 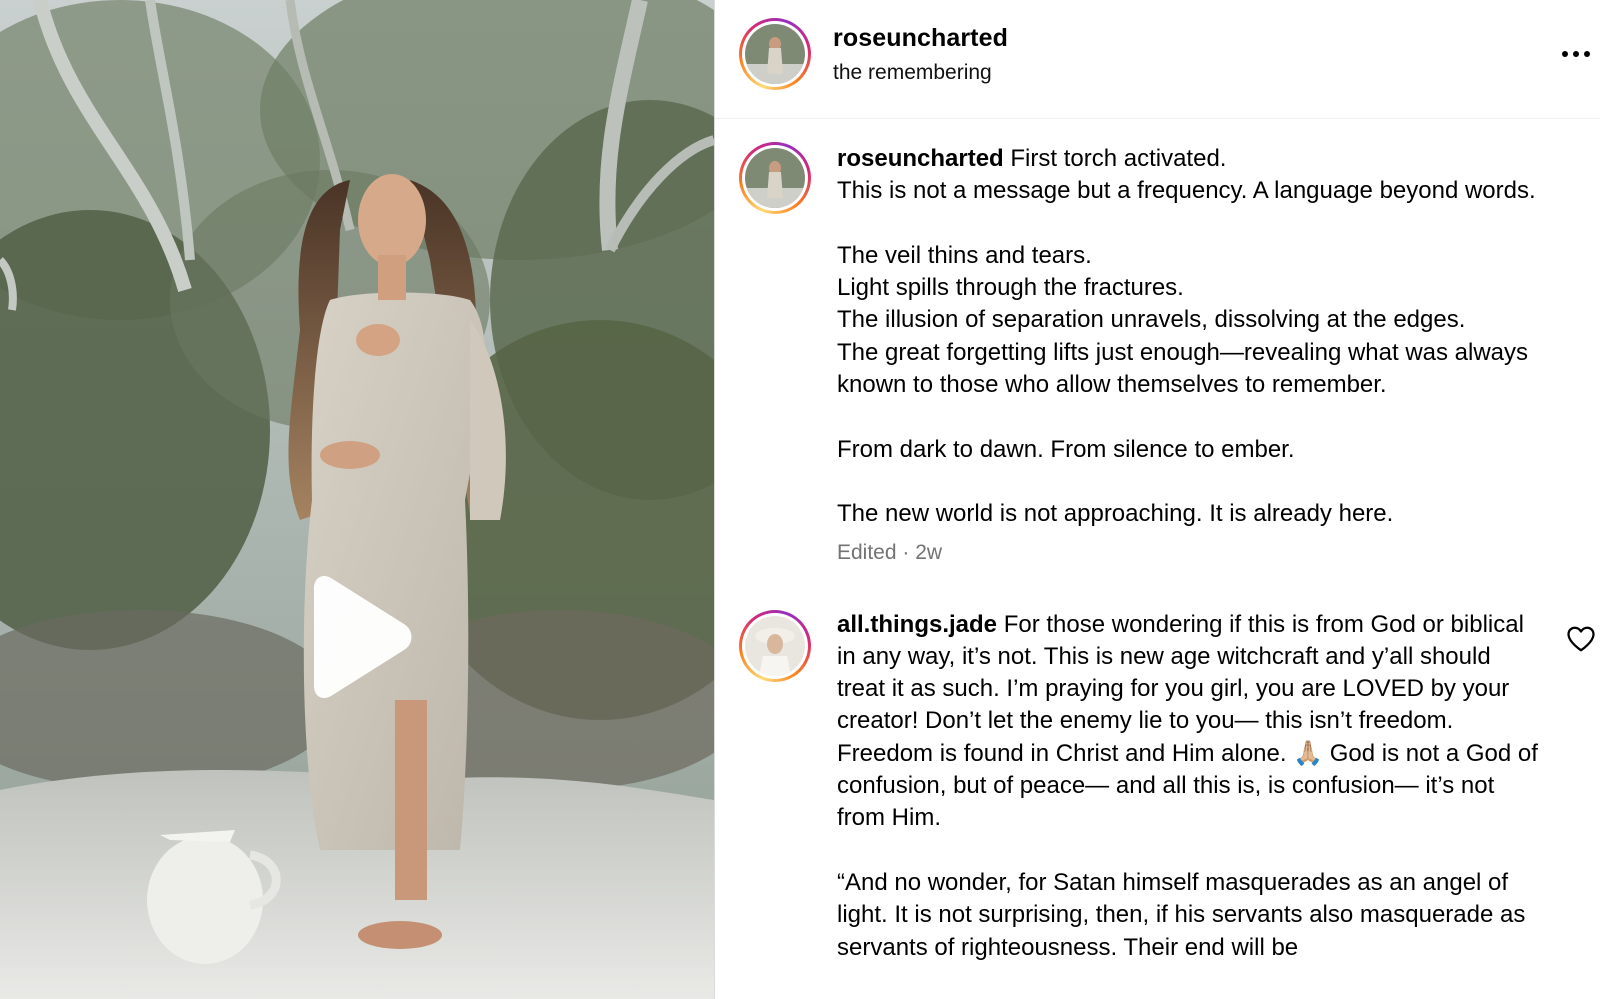 I want to click on author-avatar, so click(x=775, y=54).